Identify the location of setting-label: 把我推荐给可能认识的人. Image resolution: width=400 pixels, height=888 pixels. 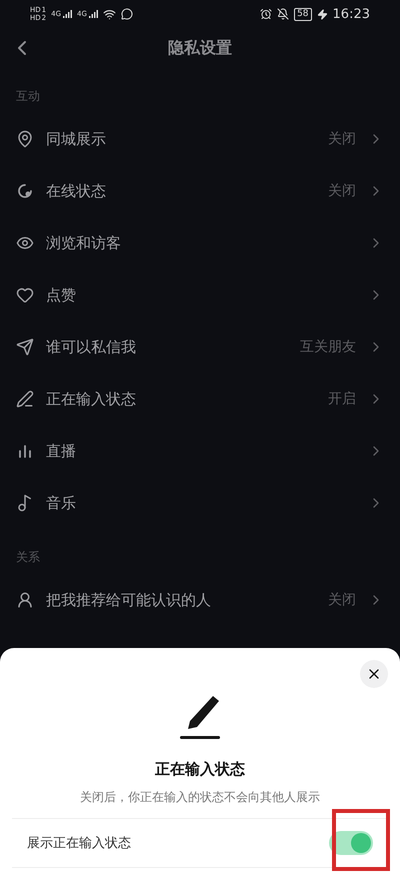
(181, 600).